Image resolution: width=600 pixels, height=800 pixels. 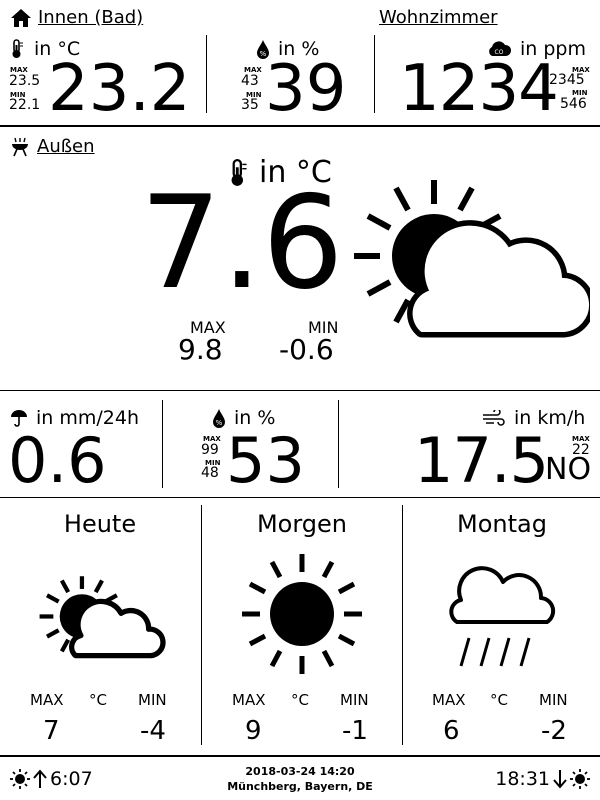 I want to click on outdoor-humidity-max: 99, so click(x=210, y=450).